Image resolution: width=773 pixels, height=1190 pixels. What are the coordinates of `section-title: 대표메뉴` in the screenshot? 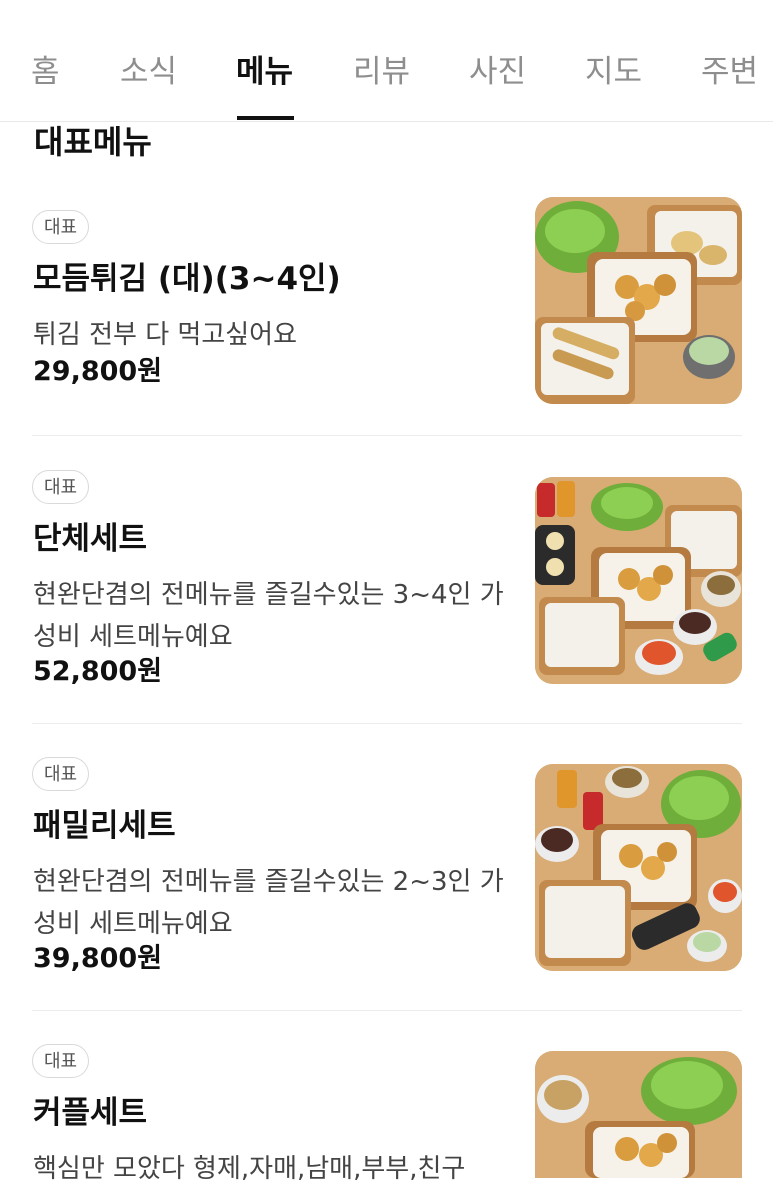 It's located at (93, 142).